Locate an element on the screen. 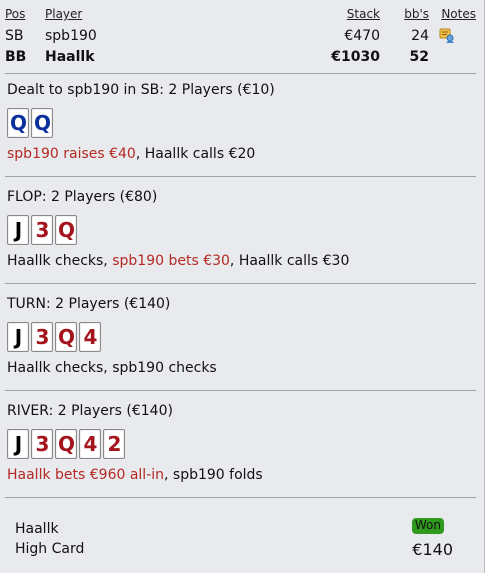  preflop-action: spb190 raises €40, Haallk calls €20 is located at coordinates (242, 154).